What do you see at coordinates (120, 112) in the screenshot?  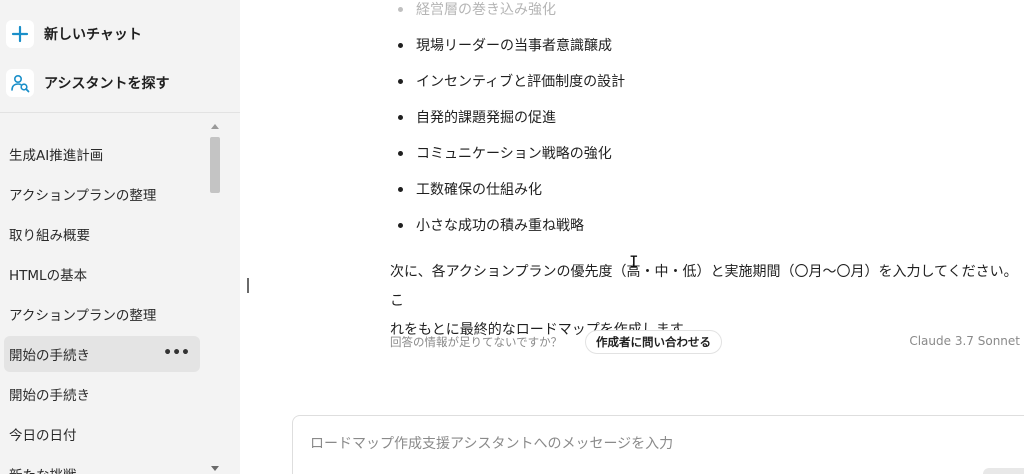 I see `sidebar-divider` at bounding box center [120, 112].